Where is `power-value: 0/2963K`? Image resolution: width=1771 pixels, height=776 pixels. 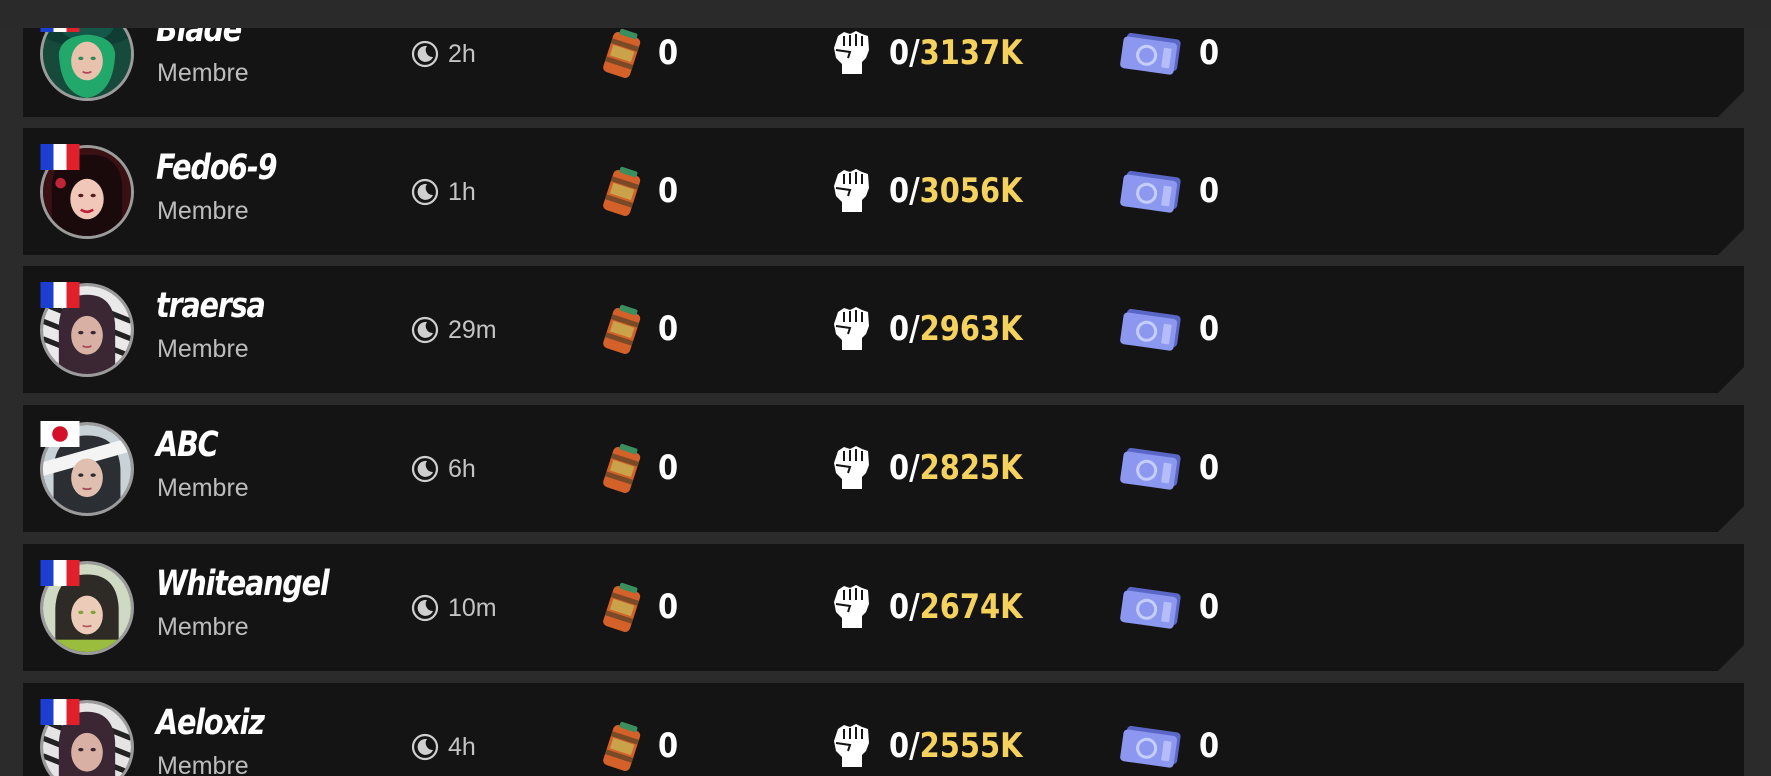 power-value: 0/2963K is located at coordinates (956, 329).